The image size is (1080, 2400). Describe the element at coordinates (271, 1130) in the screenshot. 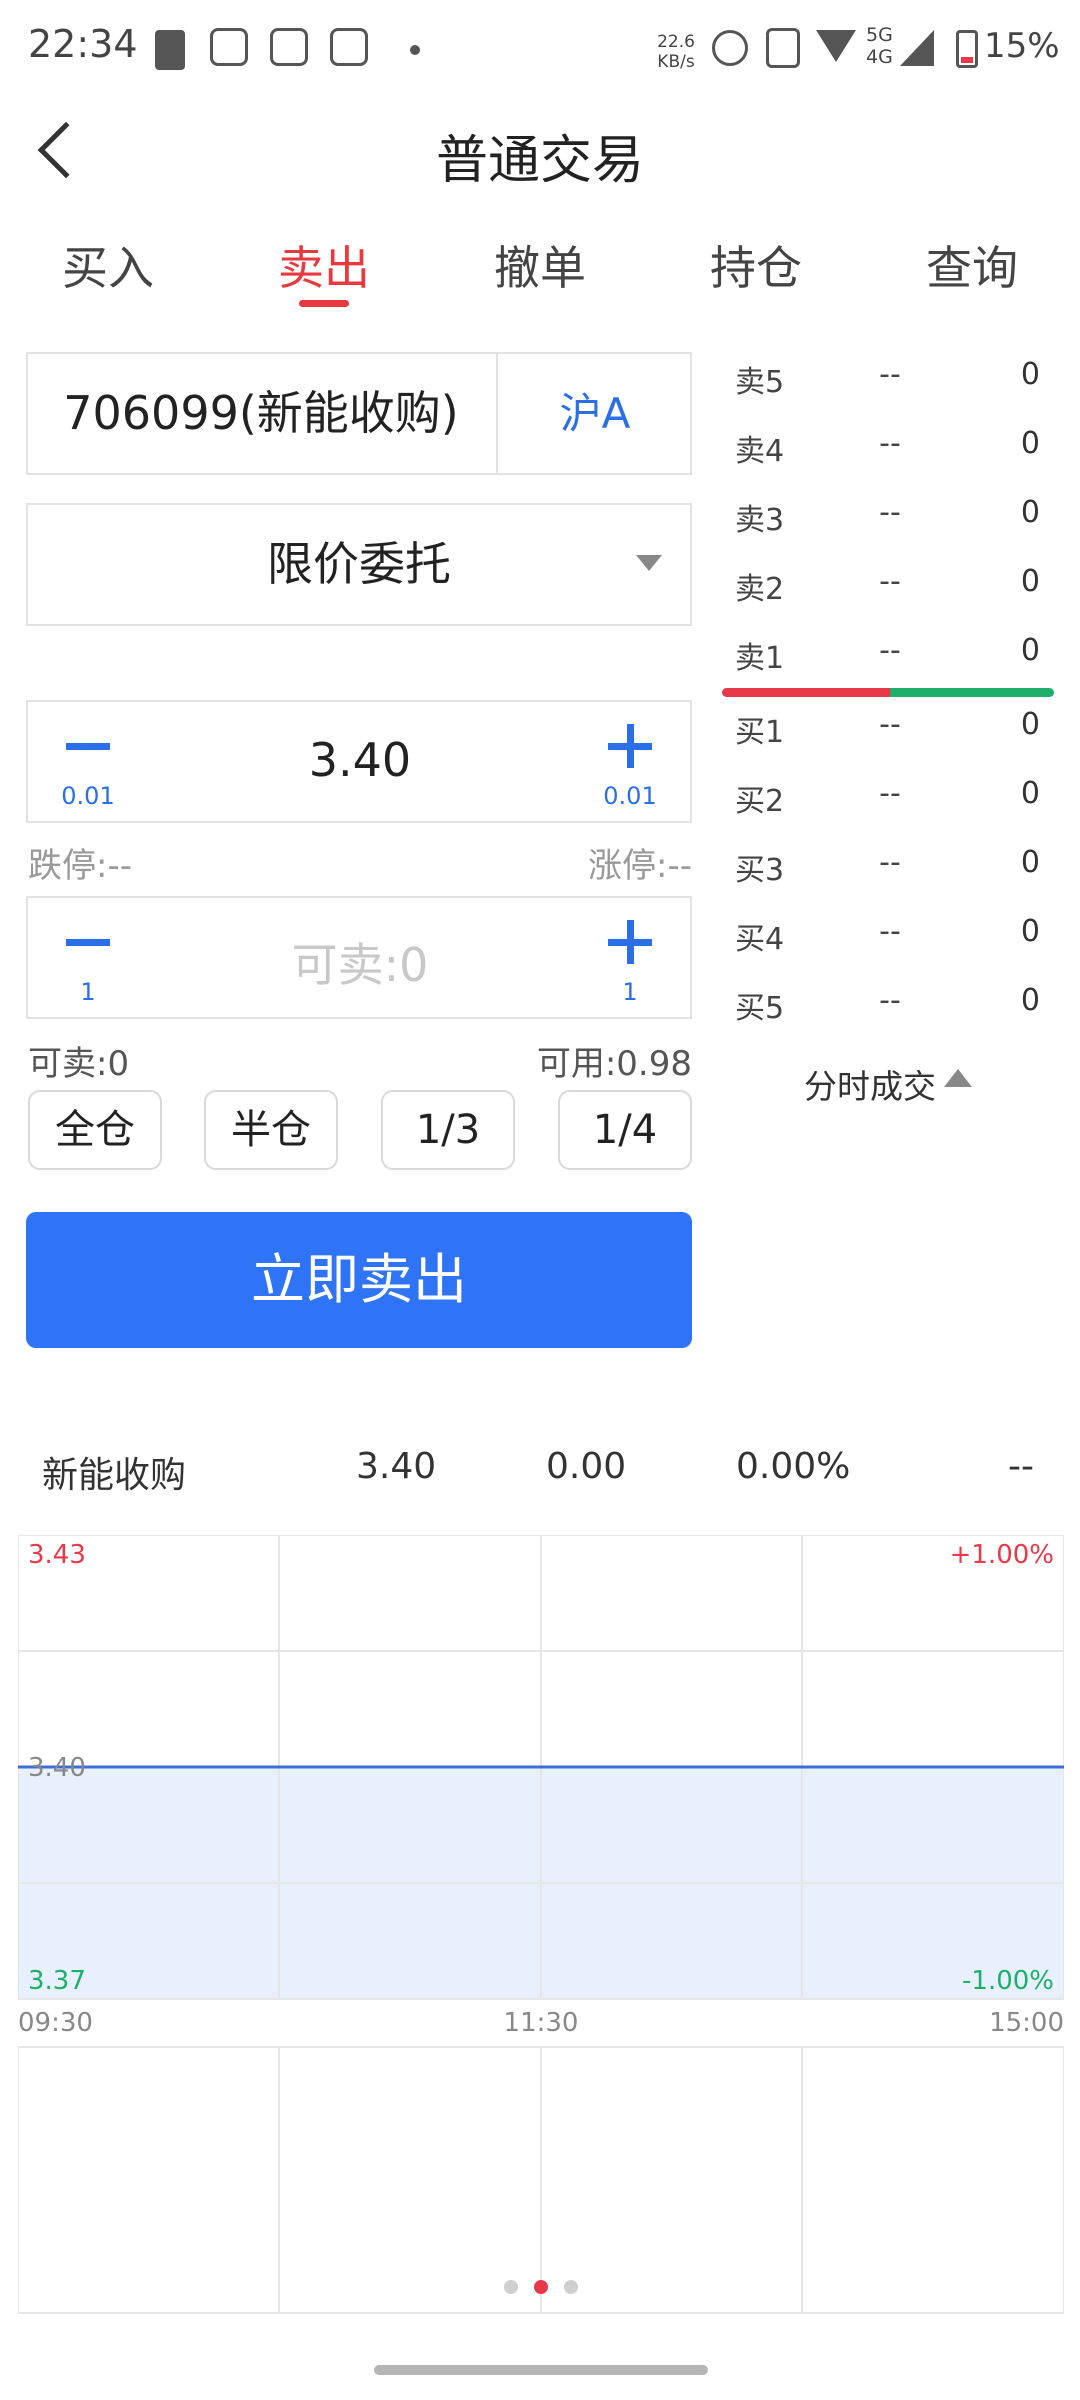

I see `half-position-button: 半仓` at that location.